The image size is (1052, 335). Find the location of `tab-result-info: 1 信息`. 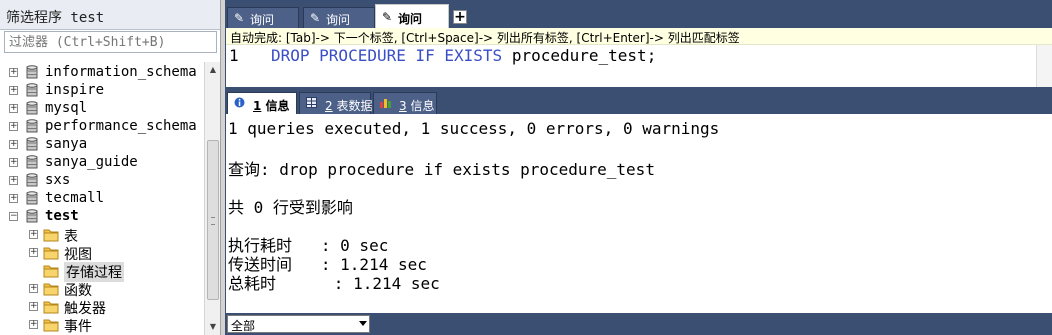

tab-result-info: 1 信息 is located at coordinates (262, 103).